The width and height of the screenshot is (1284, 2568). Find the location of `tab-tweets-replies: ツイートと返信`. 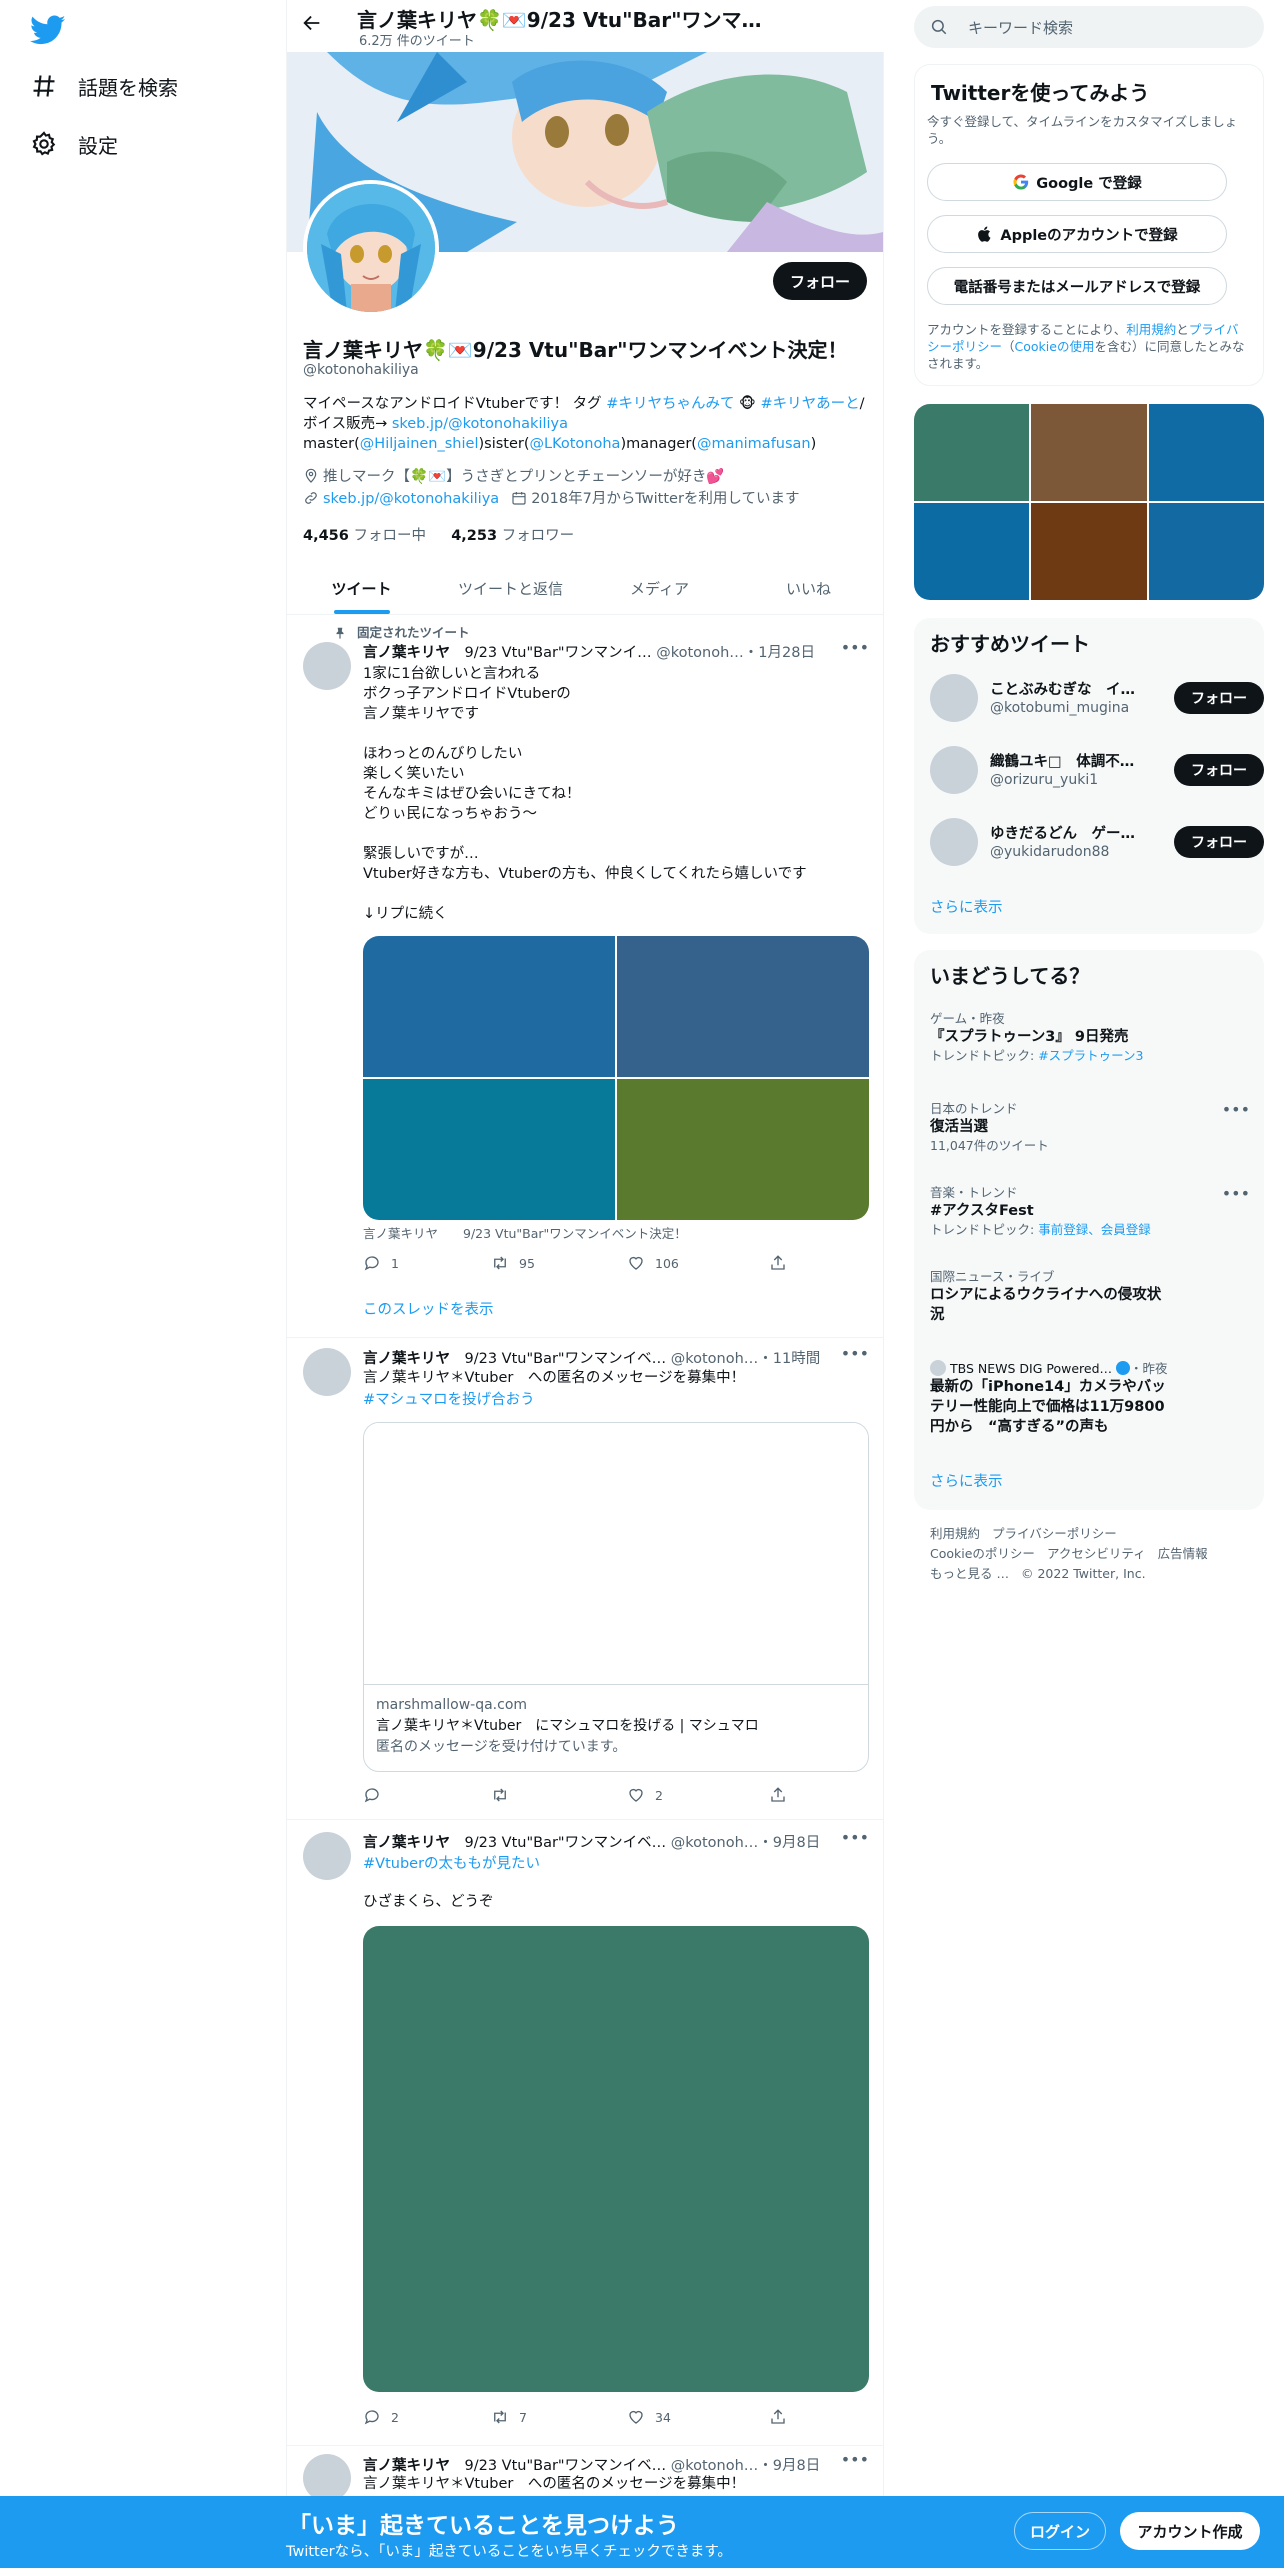

tab-tweets-replies: ツイートと返信 is located at coordinates (510, 588).